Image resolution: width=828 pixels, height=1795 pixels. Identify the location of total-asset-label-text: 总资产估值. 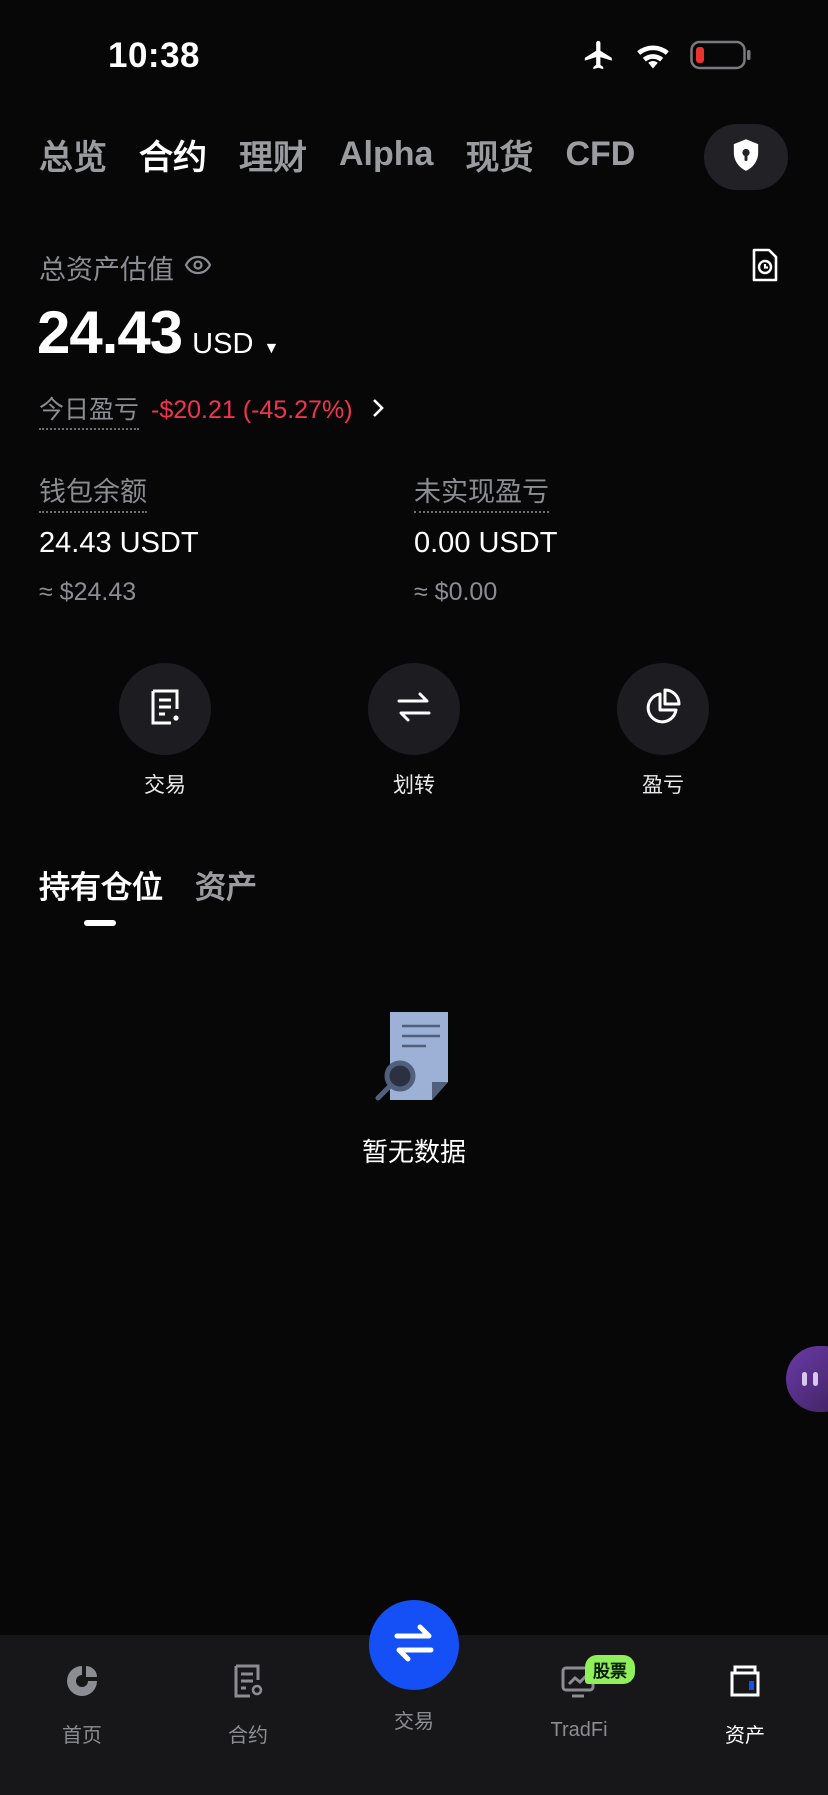
(106, 270).